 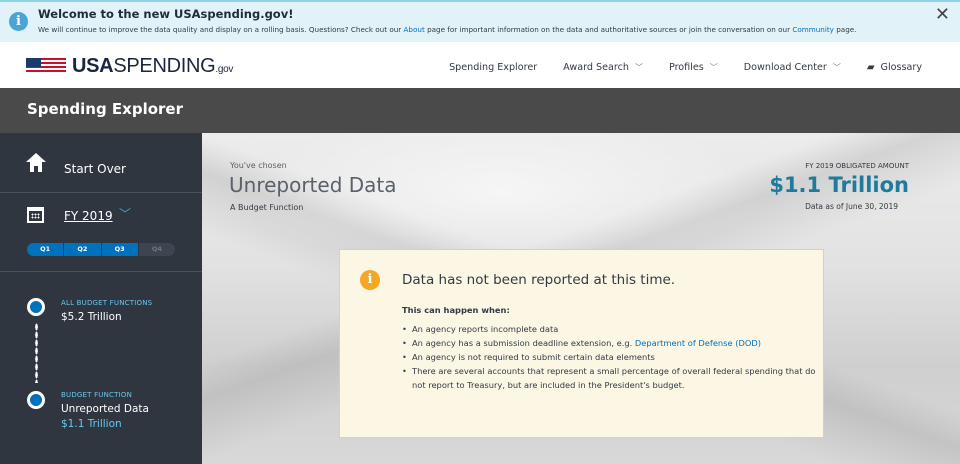 I want to click on breadcrumb-value: Unreported Data, so click(x=105, y=409).